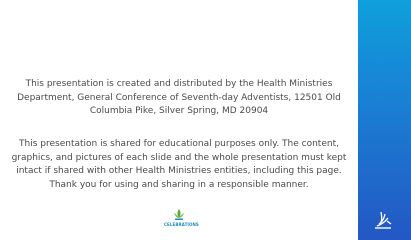 The width and height of the screenshot is (411, 240). What do you see at coordinates (179, 214) in the screenshot?
I see `celebrations-leaf-icon` at bounding box center [179, 214].